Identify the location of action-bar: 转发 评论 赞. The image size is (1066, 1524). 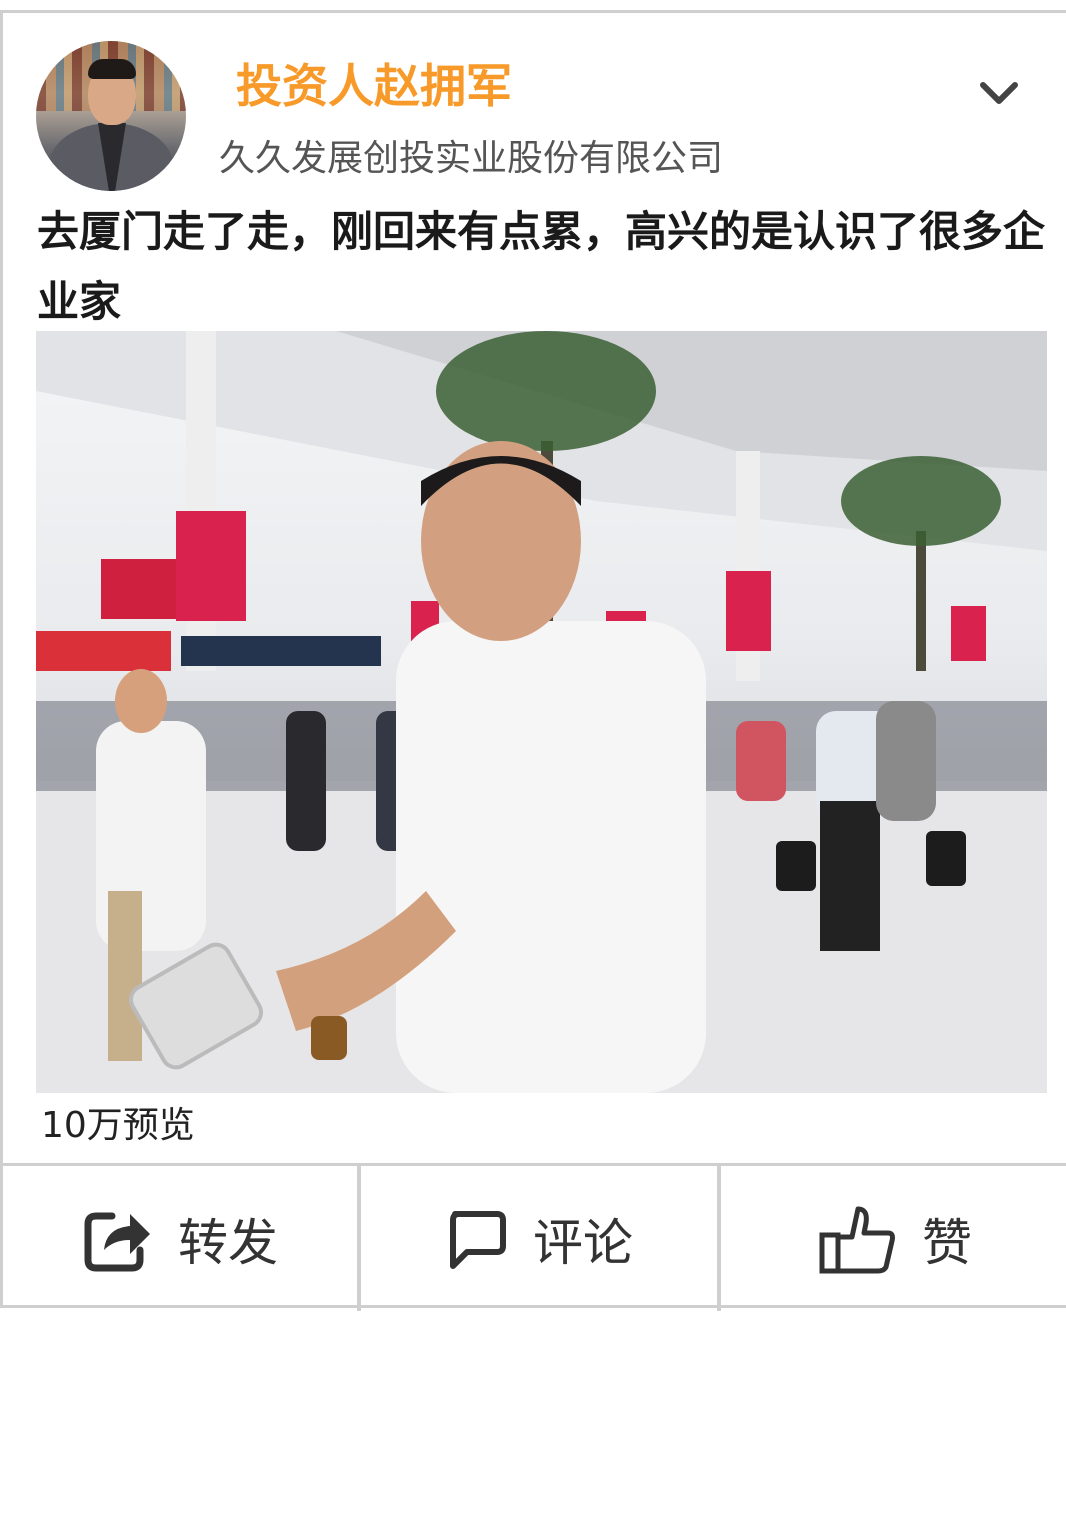
(534, 1237).